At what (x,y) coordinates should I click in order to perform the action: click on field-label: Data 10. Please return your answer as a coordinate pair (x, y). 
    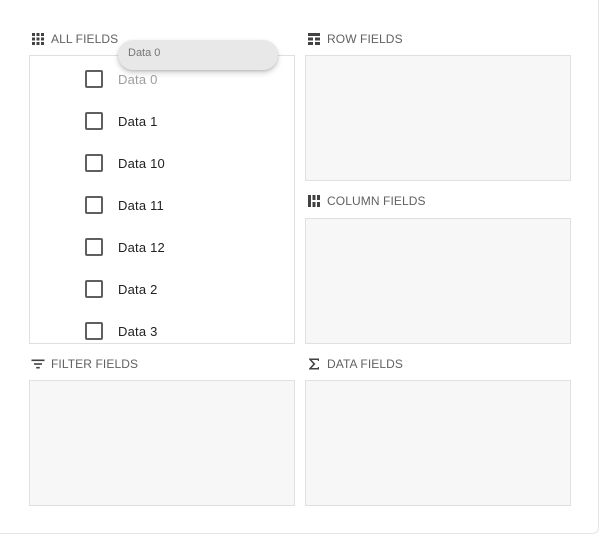
    Looking at the image, I should click on (141, 163).